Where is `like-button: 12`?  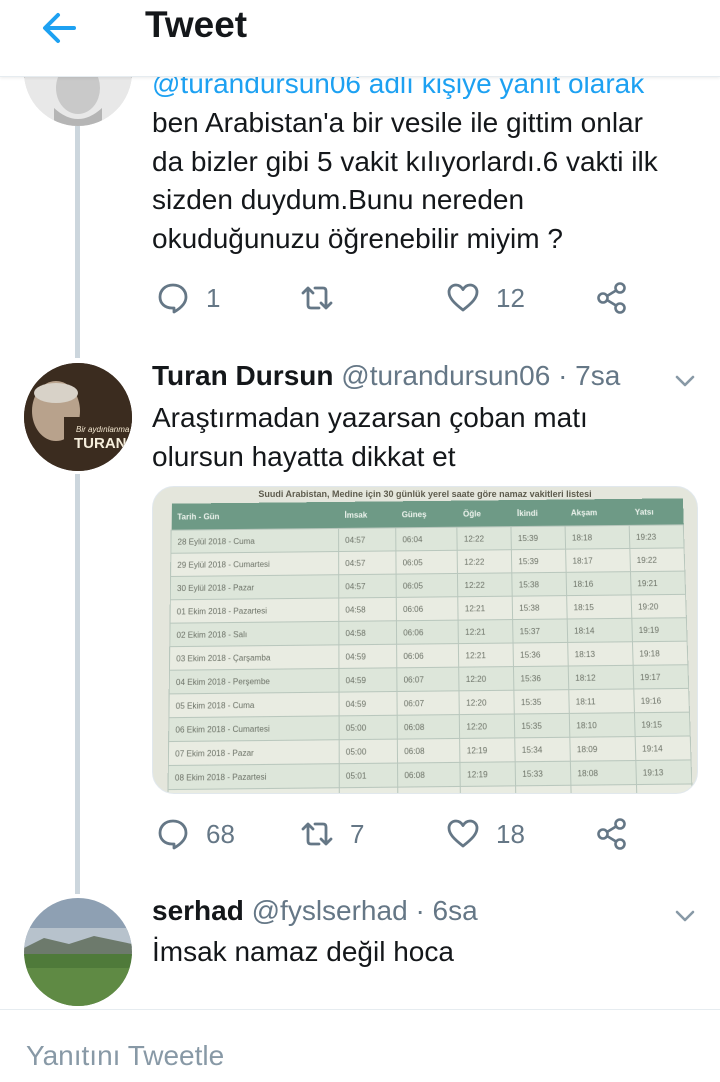
like-button: 12 is located at coordinates (485, 298).